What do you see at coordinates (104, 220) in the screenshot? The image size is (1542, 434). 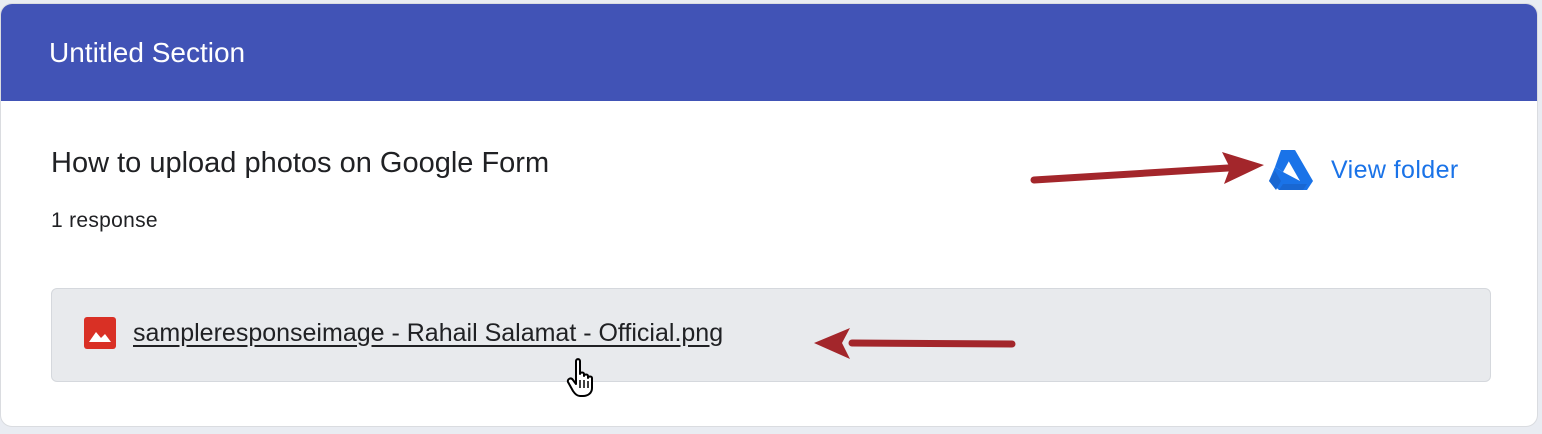 I see `response-count: 1 response` at bounding box center [104, 220].